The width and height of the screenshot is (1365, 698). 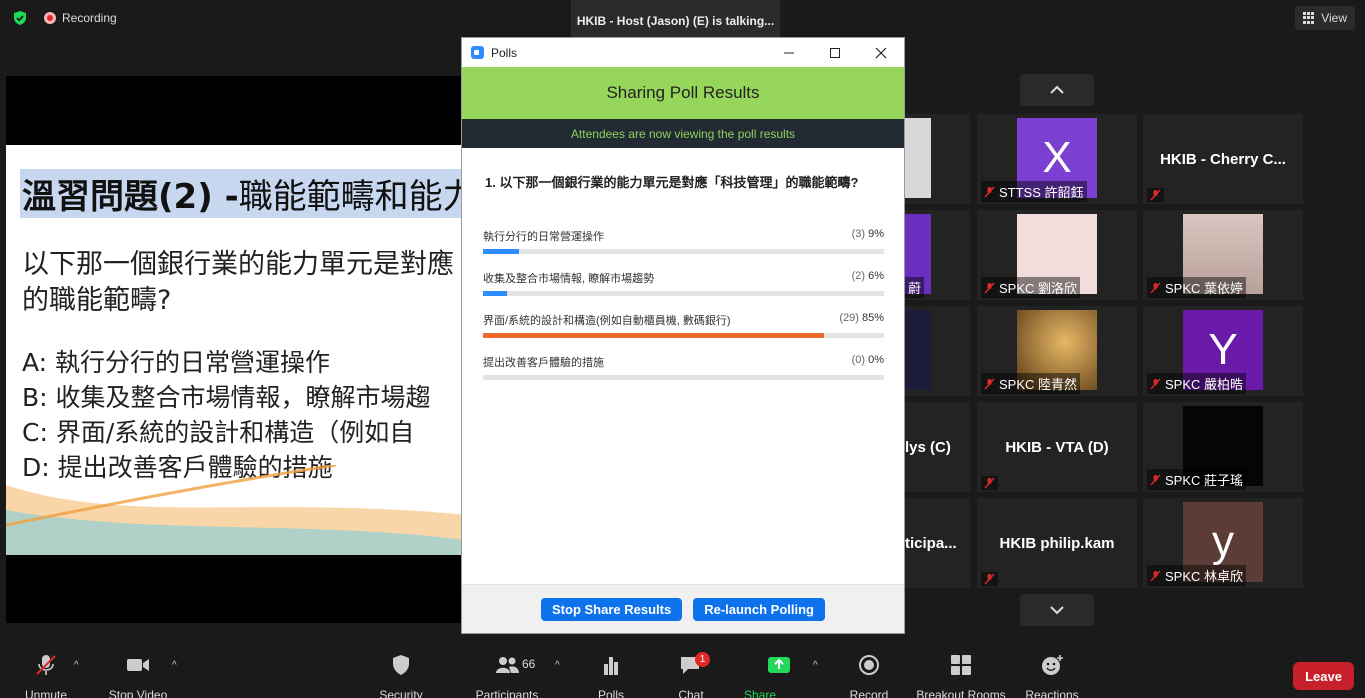 I want to click on close-button, so click(x=881, y=52).